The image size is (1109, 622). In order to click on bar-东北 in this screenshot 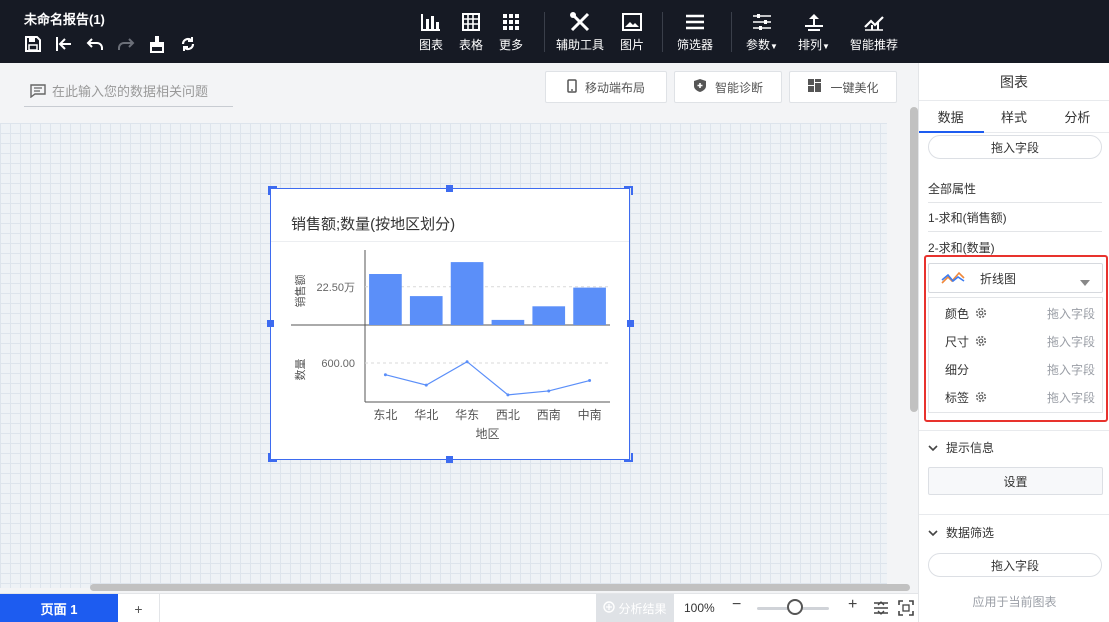, I will do `click(385, 299)`.